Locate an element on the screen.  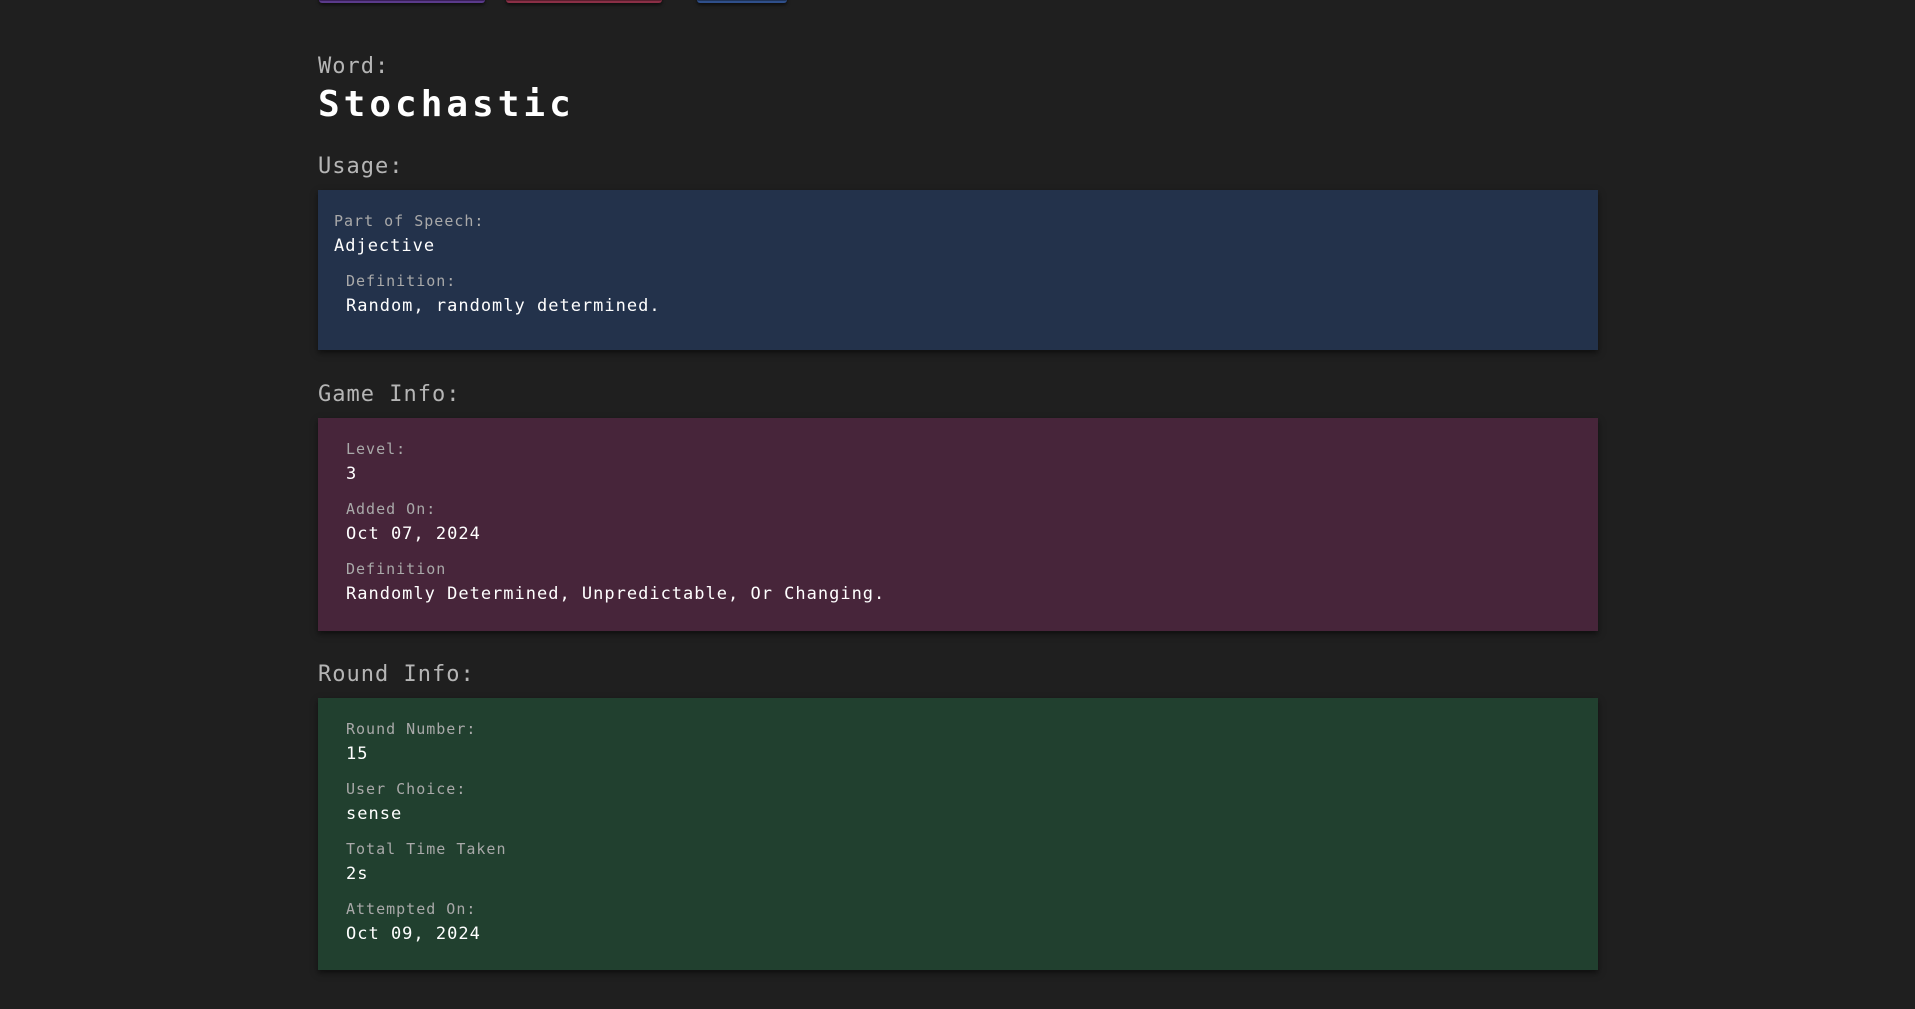
game-info-heading: Game Info: is located at coordinates (389, 394).